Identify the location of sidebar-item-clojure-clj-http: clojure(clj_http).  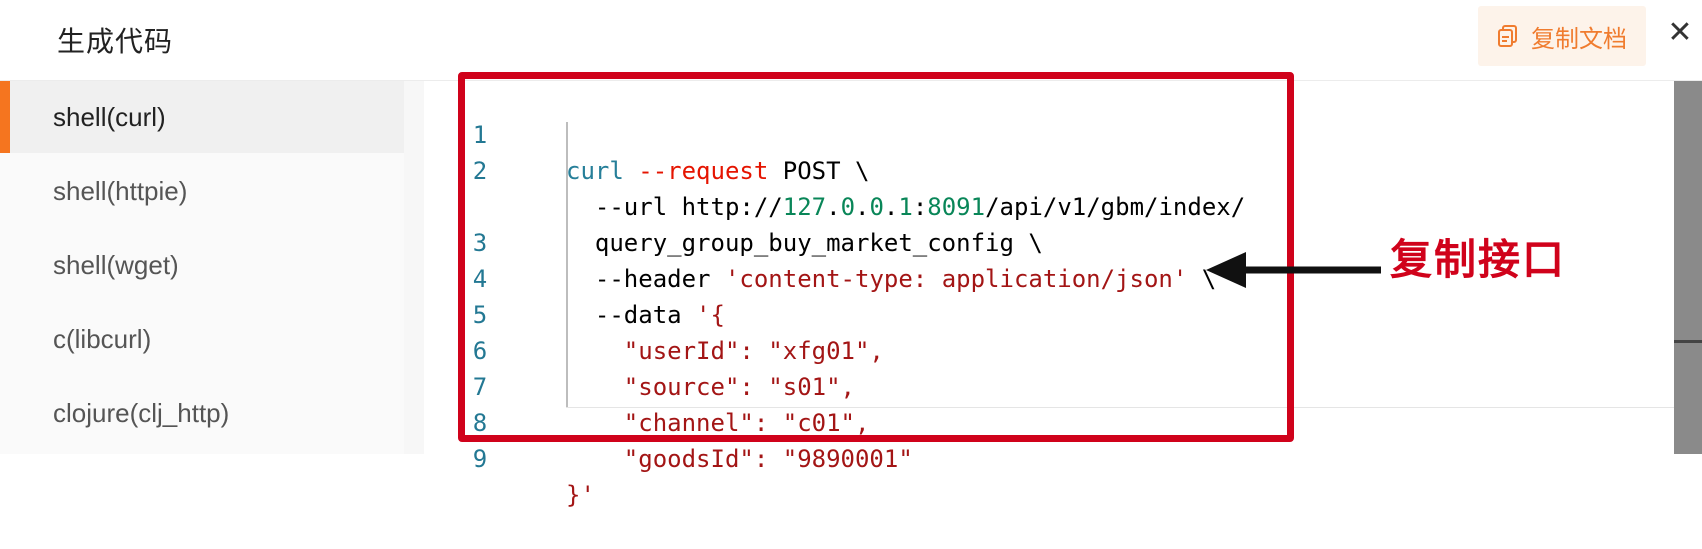
(202, 413).